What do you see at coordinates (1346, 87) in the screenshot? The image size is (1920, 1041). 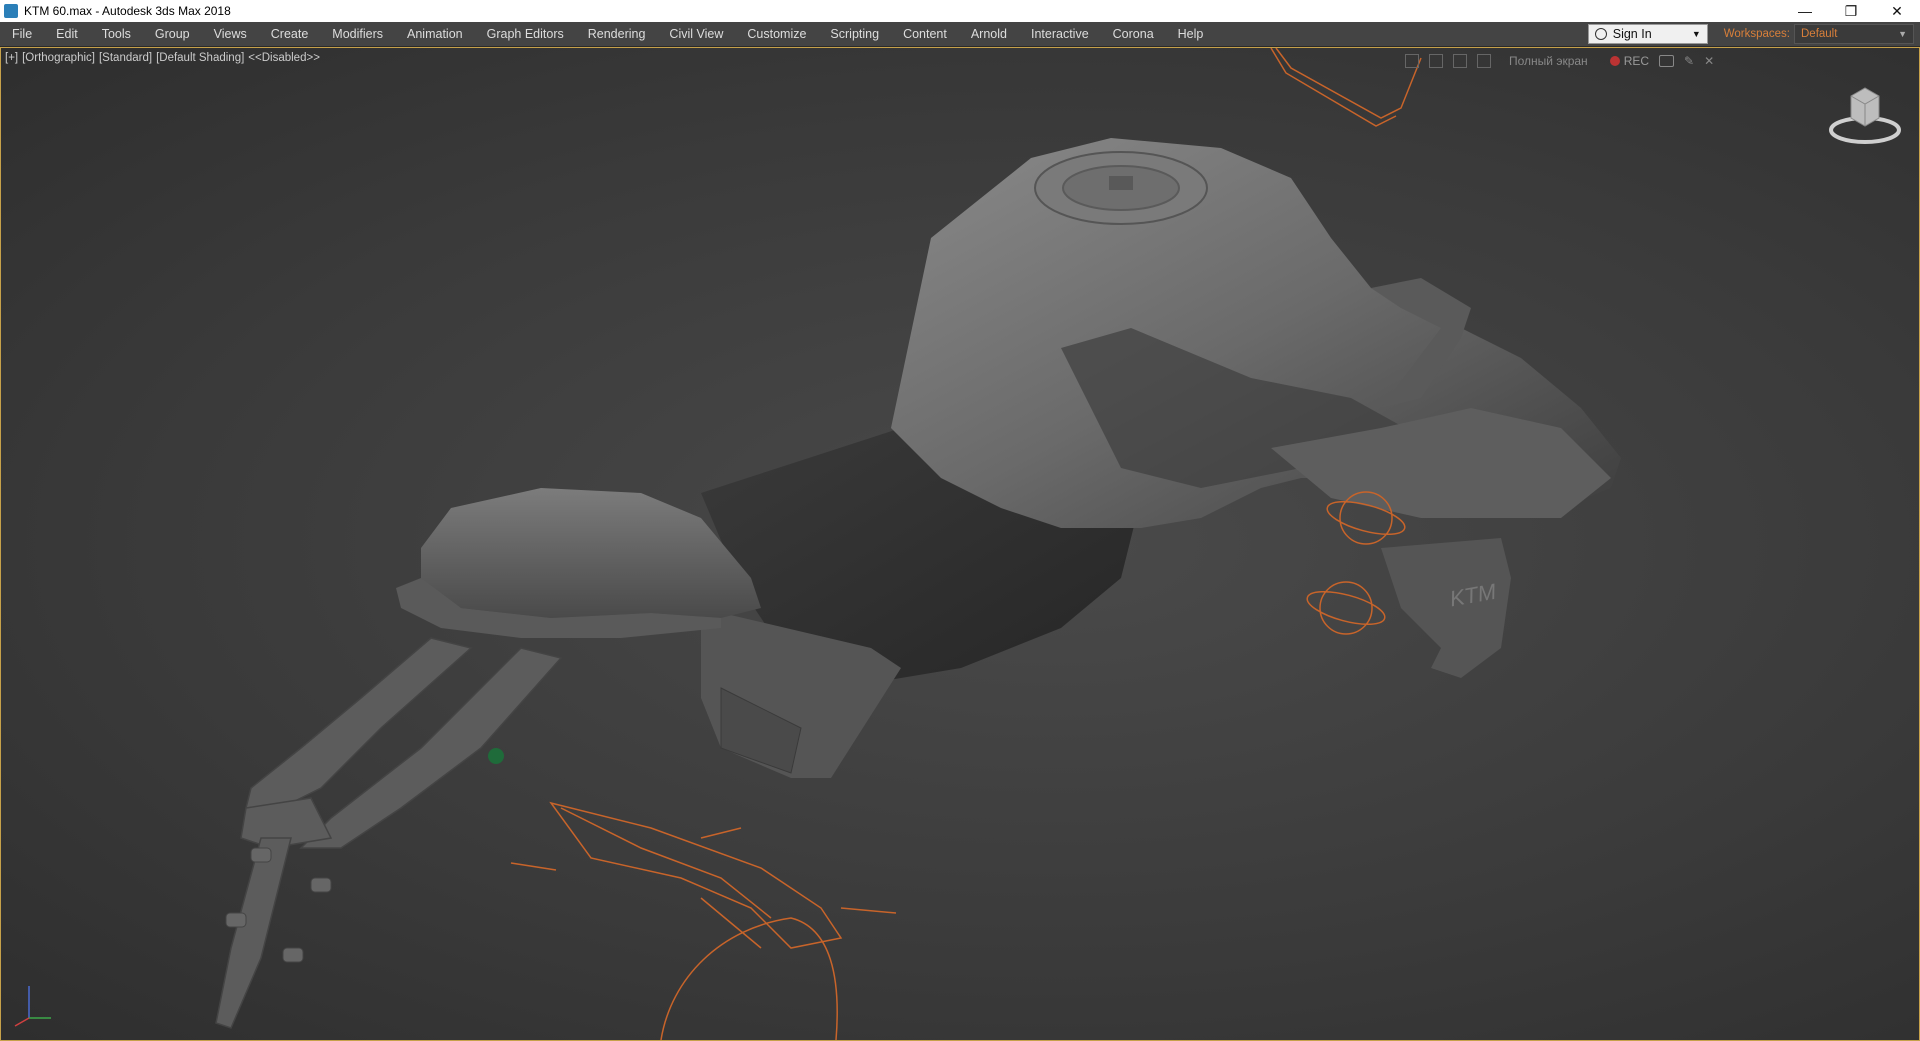 I see `wire-top` at bounding box center [1346, 87].